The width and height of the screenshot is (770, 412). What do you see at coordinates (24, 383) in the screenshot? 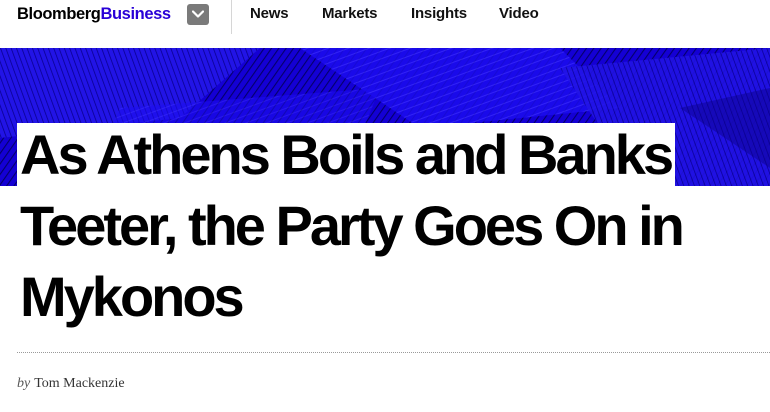
I see `byline-prefix: by` at bounding box center [24, 383].